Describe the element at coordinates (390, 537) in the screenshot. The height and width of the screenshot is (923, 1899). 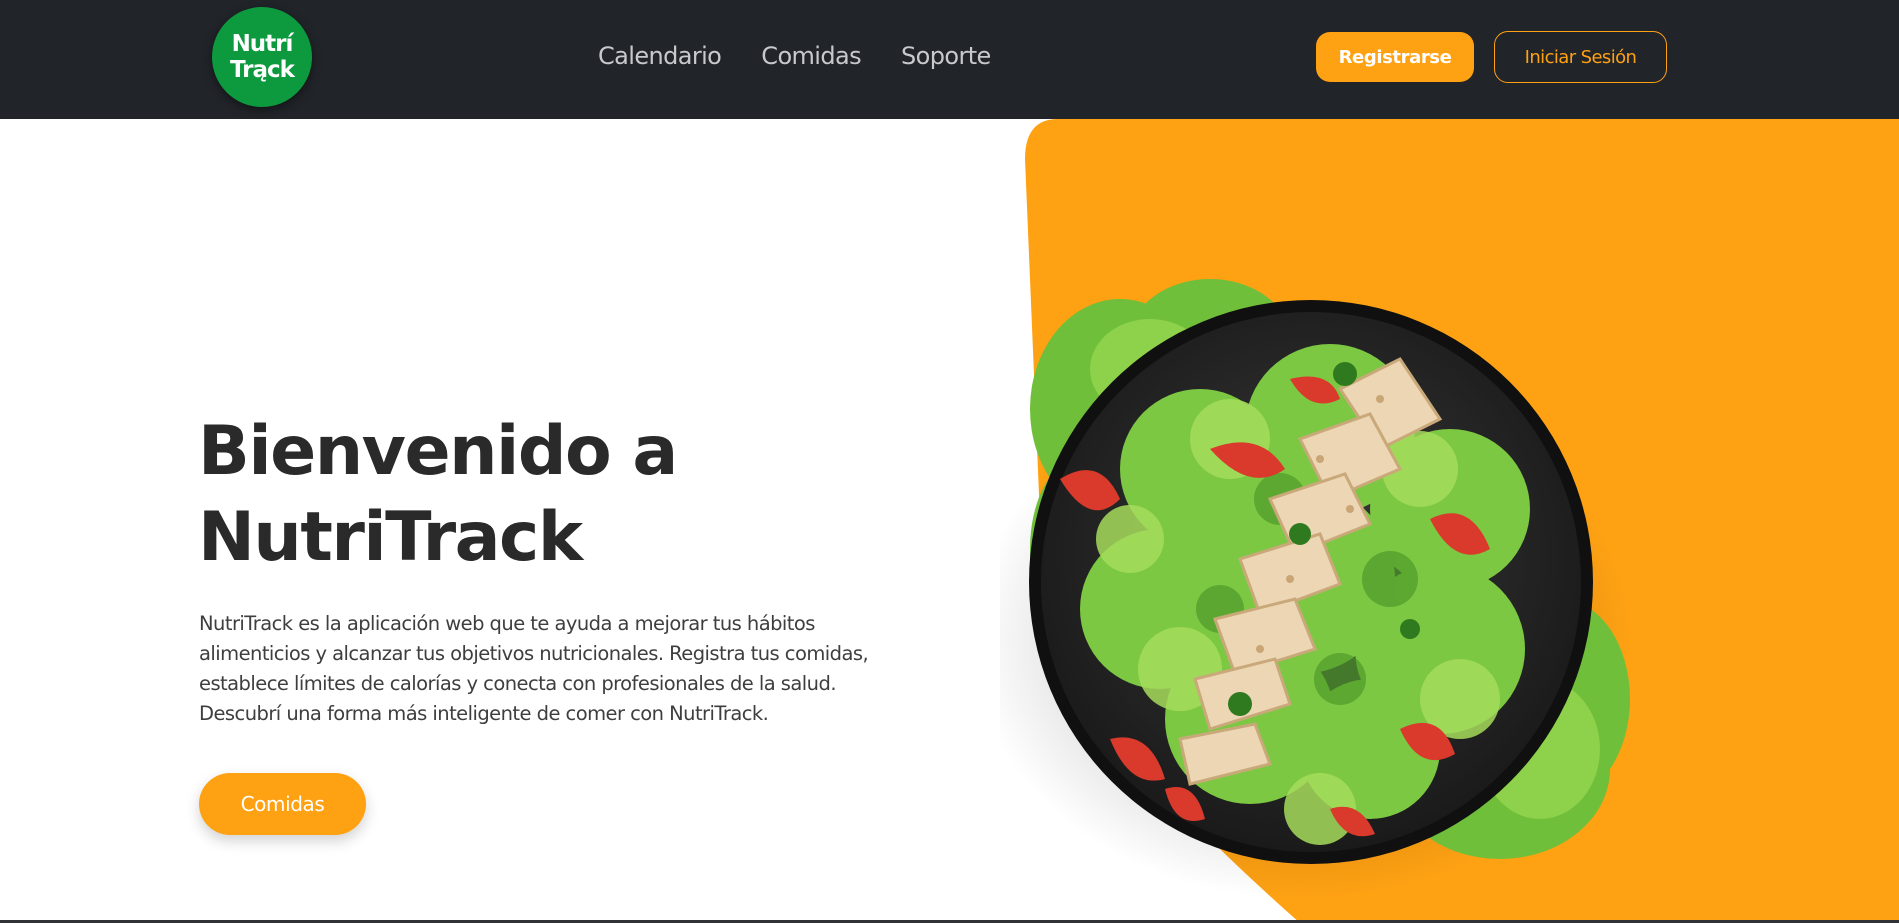
I see `hero-title-line2: NutriTrack` at that location.